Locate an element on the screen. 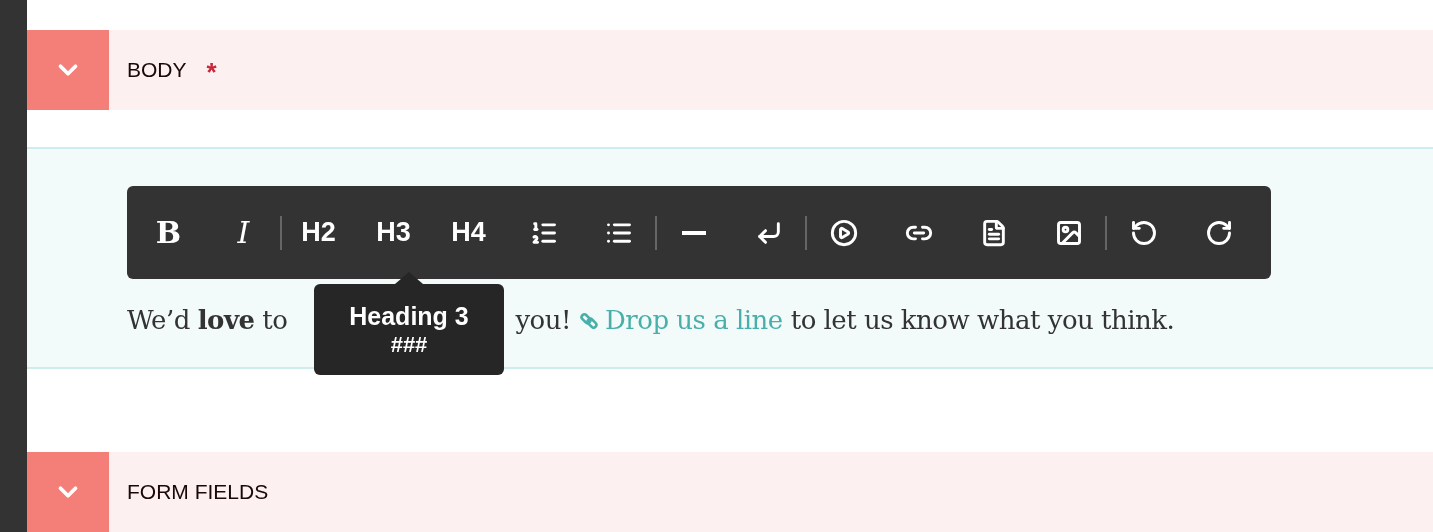 This screenshot has width=1433, height=532. undo-icon is located at coordinates (1143, 232).